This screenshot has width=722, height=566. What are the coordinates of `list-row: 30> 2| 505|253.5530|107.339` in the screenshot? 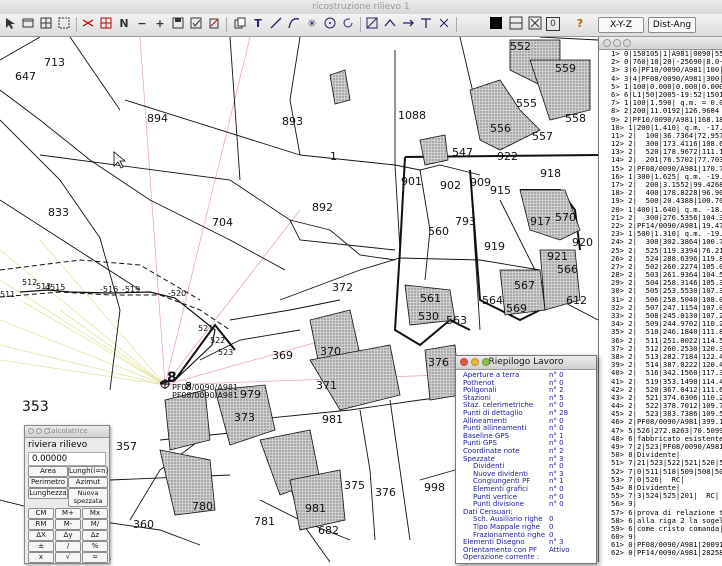 It's located at (666, 291).